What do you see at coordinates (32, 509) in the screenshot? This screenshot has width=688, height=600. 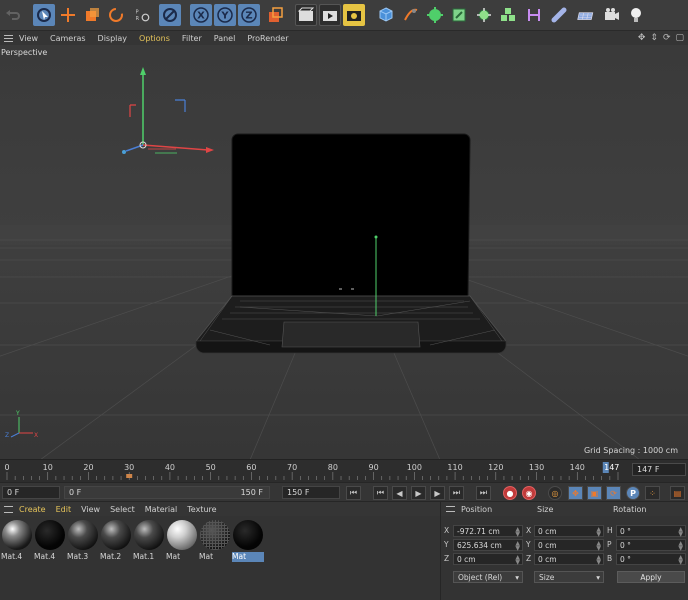 I see `mat-menu-create: Create` at bounding box center [32, 509].